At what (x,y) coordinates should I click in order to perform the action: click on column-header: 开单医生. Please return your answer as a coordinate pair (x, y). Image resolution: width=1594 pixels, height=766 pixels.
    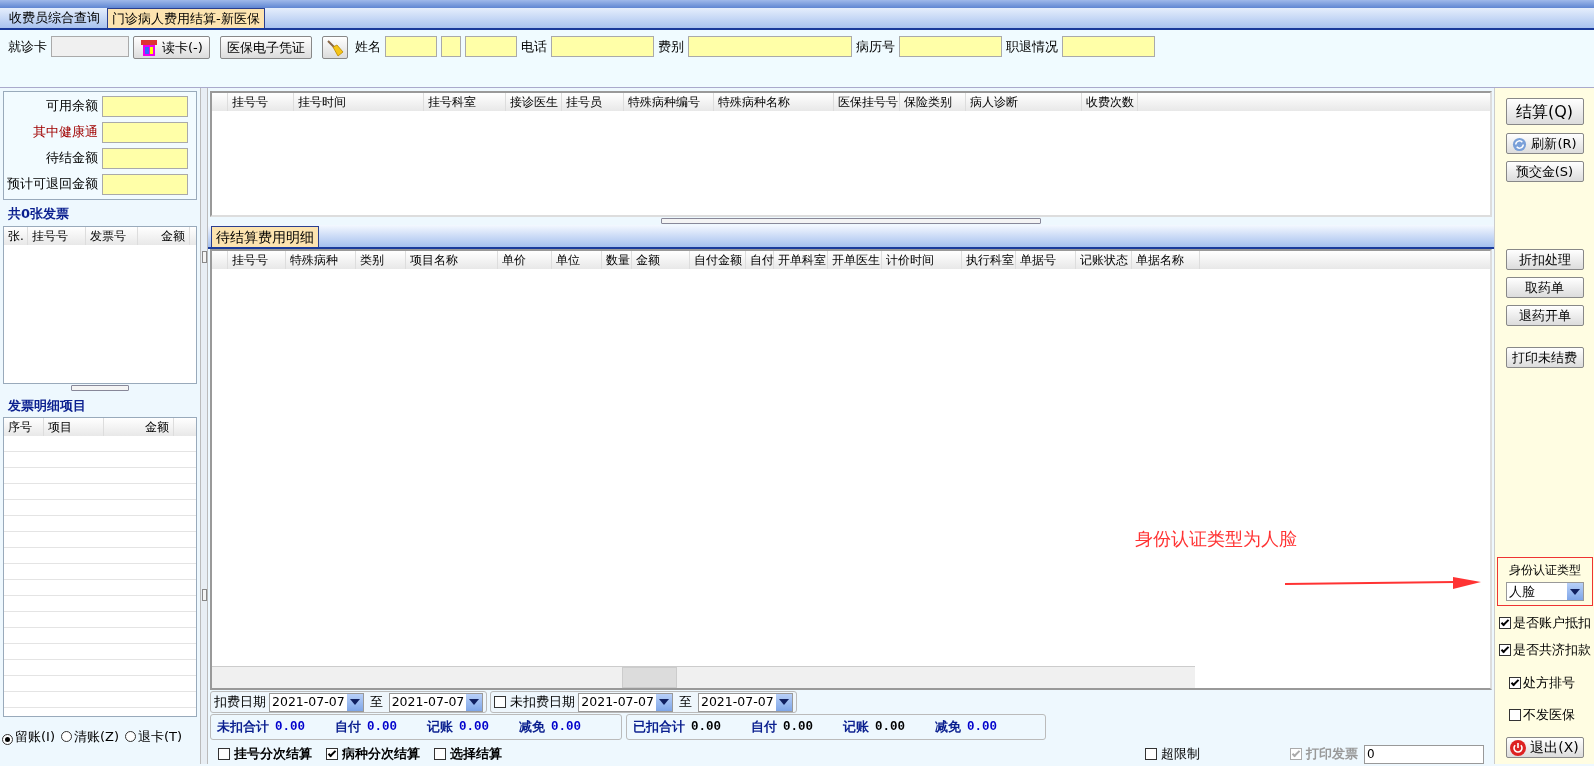
    Looking at the image, I should click on (855, 260).